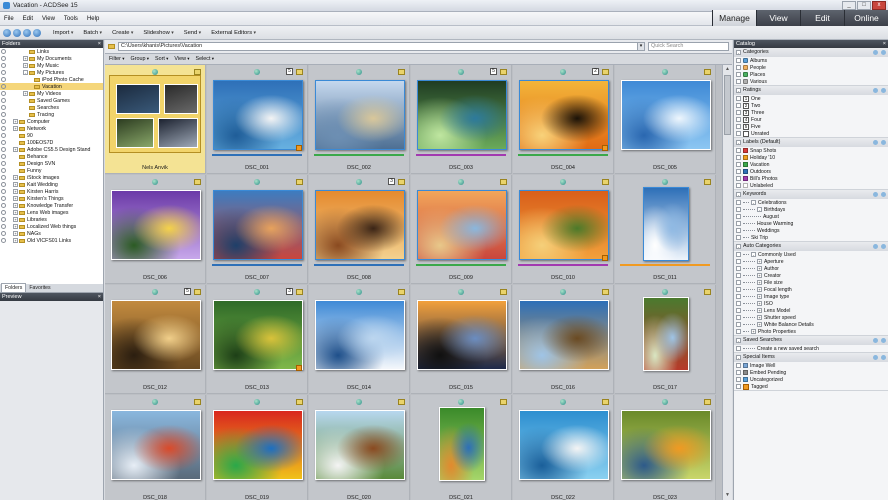  Describe the element at coordinates (864, 5) in the screenshot. I see `maximize-button: □` at that location.